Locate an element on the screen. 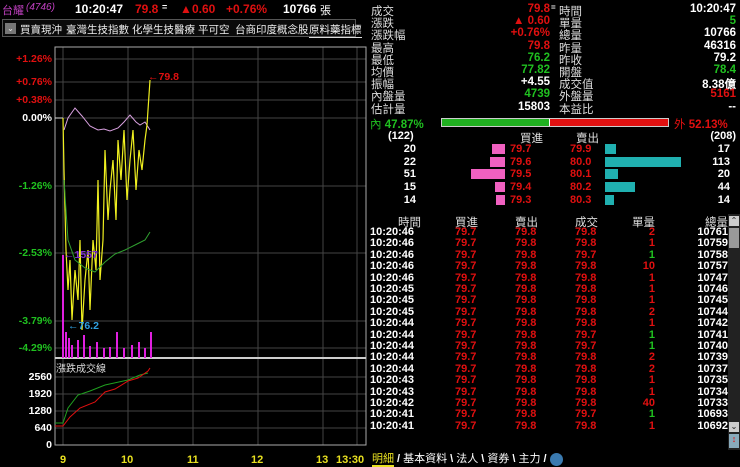 The height and width of the screenshot is (467, 740). bid-price: 79.7 is located at coordinates (525, 149).